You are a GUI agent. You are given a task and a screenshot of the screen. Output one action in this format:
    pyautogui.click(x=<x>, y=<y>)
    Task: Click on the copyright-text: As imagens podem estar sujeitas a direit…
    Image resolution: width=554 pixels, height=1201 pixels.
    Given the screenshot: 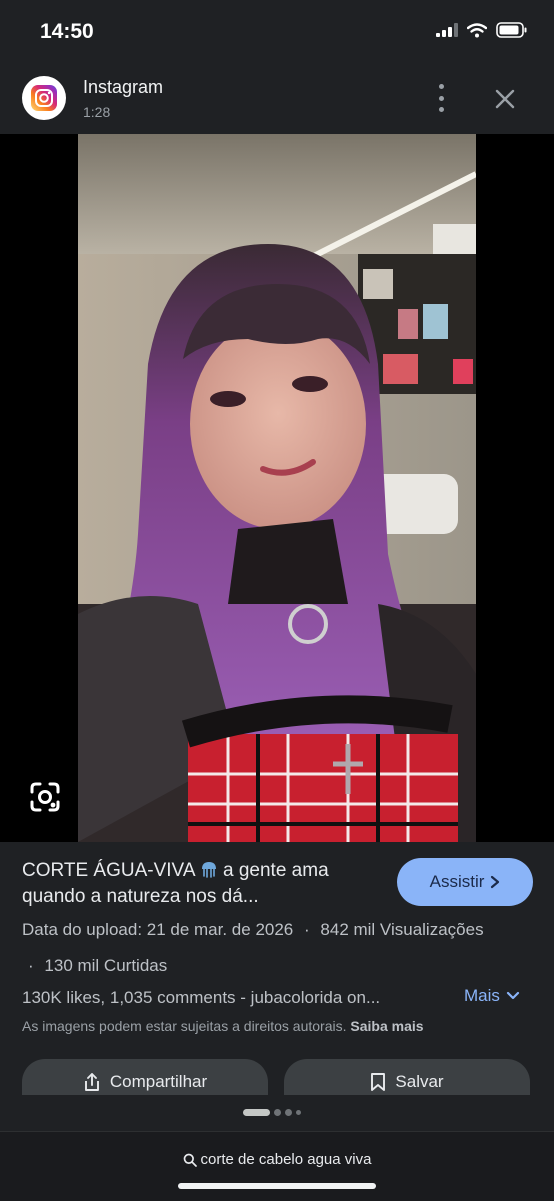 What is the action you would take?
    pyautogui.click(x=184, y=1026)
    